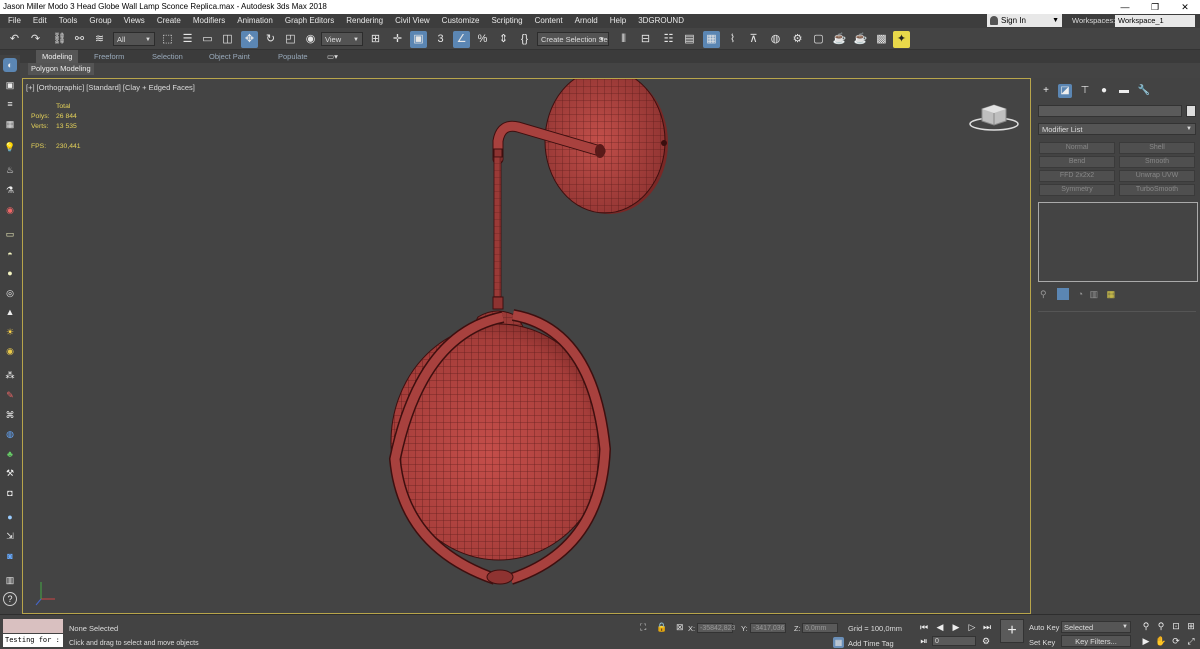  Describe the element at coordinates (1111, 294) in the screenshot. I see `configure-modifier-sets-icon: ▦` at that location.